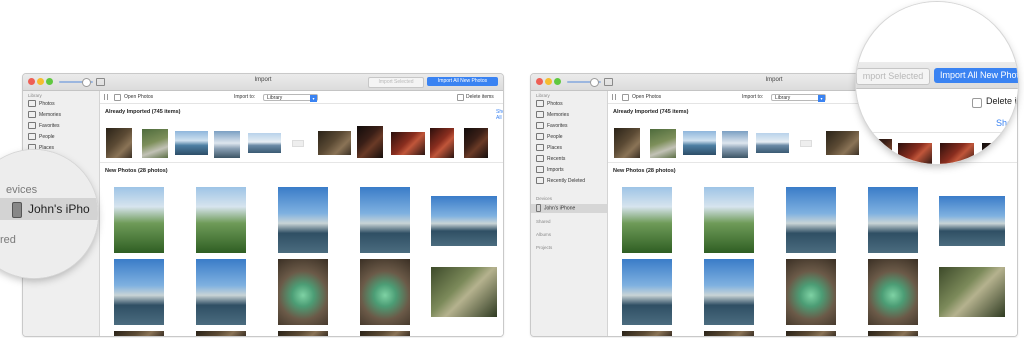 The image size is (1024, 338). What do you see at coordinates (35, 95) in the screenshot?
I see `sidebar-header-library: Library` at bounding box center [35, 95].